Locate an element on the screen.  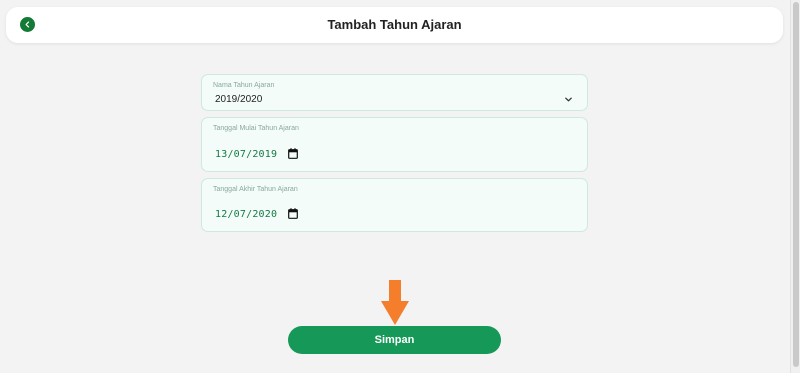
scrollbar-thumb is located at coordinates (796, 184).